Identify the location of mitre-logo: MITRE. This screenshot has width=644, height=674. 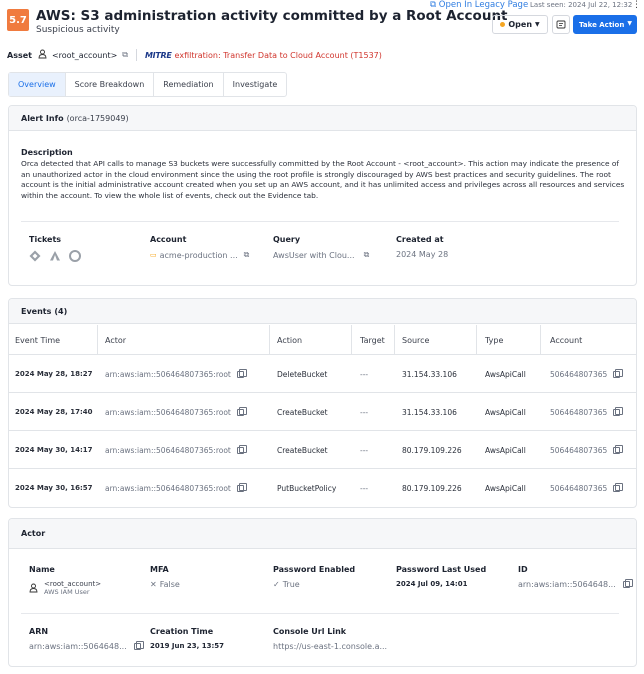
(158, 55).